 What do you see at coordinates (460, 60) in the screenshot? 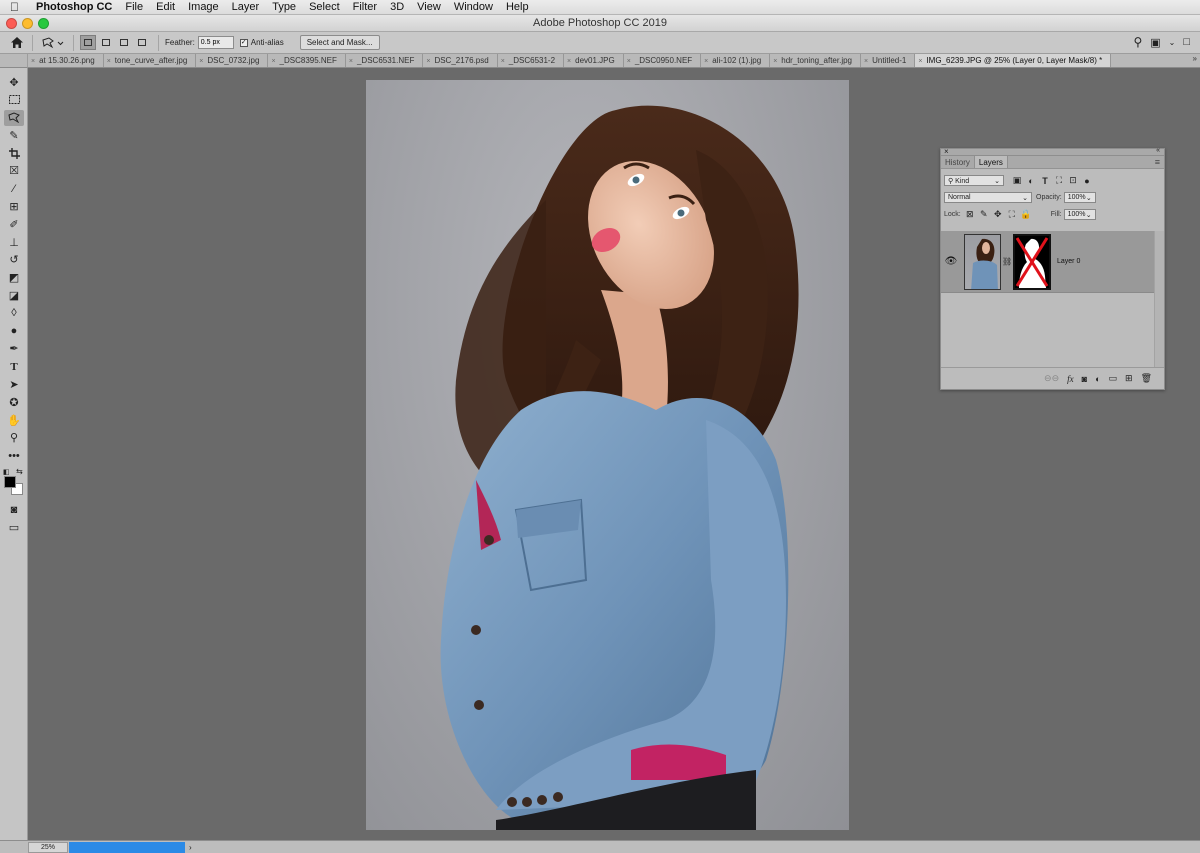
I see `tab-document: × DSC_2176.psd` at bounding box center [460, 60].